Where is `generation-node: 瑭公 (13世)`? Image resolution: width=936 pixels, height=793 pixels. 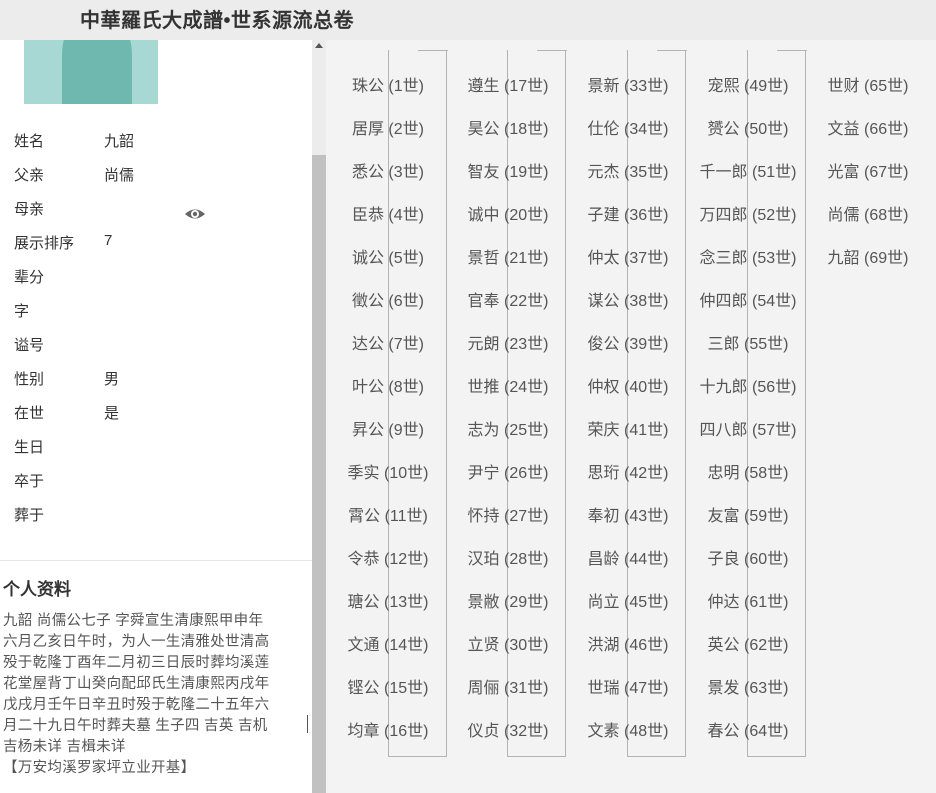 generation-node: 瑭公 (13世) is located at coordinates (388, 600).